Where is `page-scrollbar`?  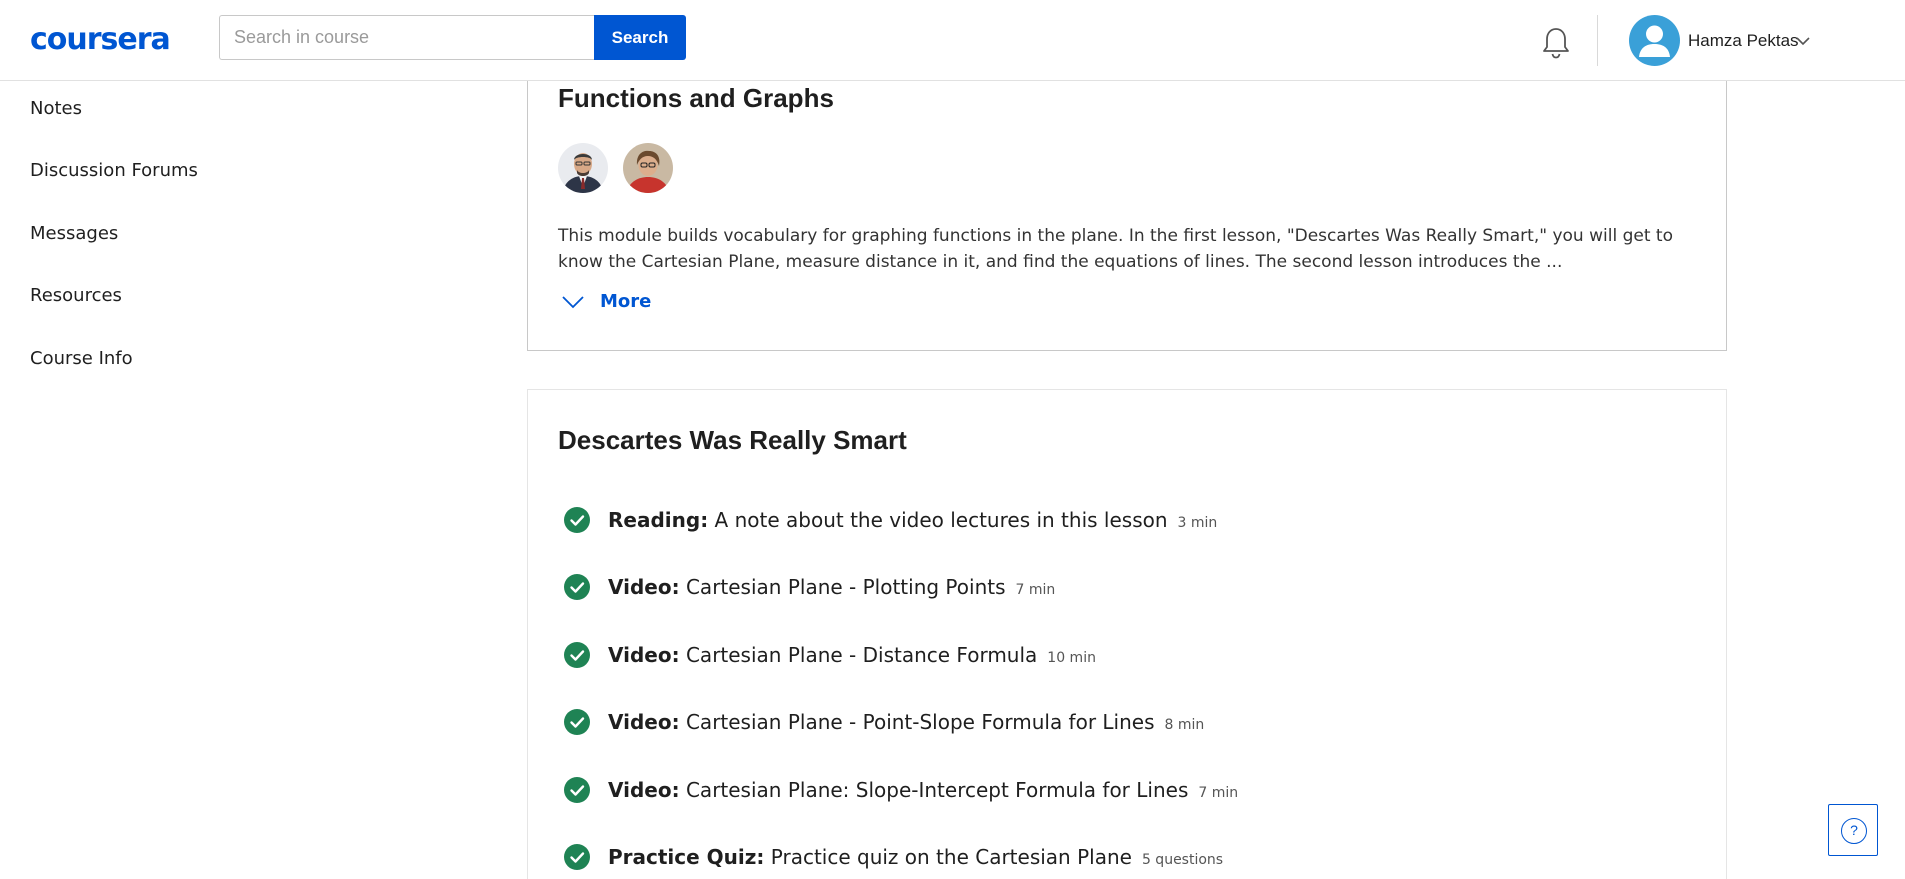 page-scrollbar is located at coordinates (1897, 480).